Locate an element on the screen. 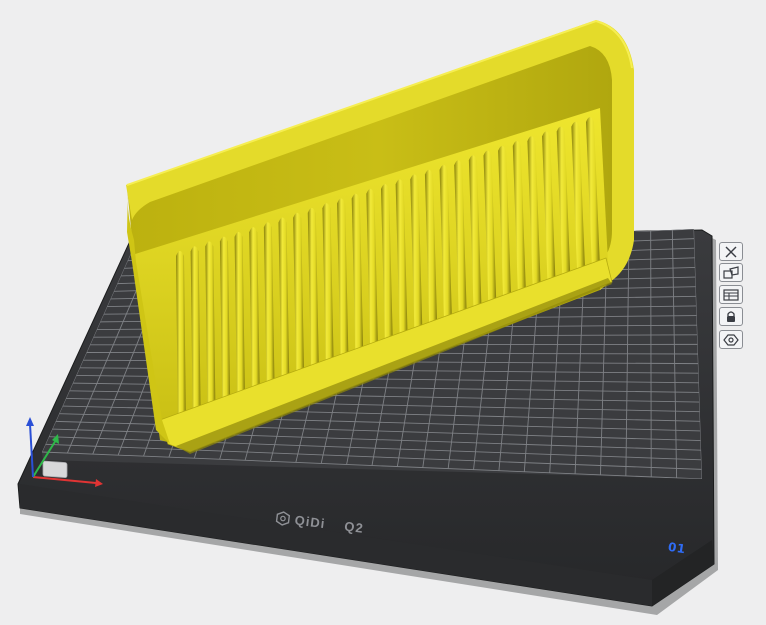 The height and width of the screenshot is (625, 766). lock-plate-button is located at coordinates (731, 316).